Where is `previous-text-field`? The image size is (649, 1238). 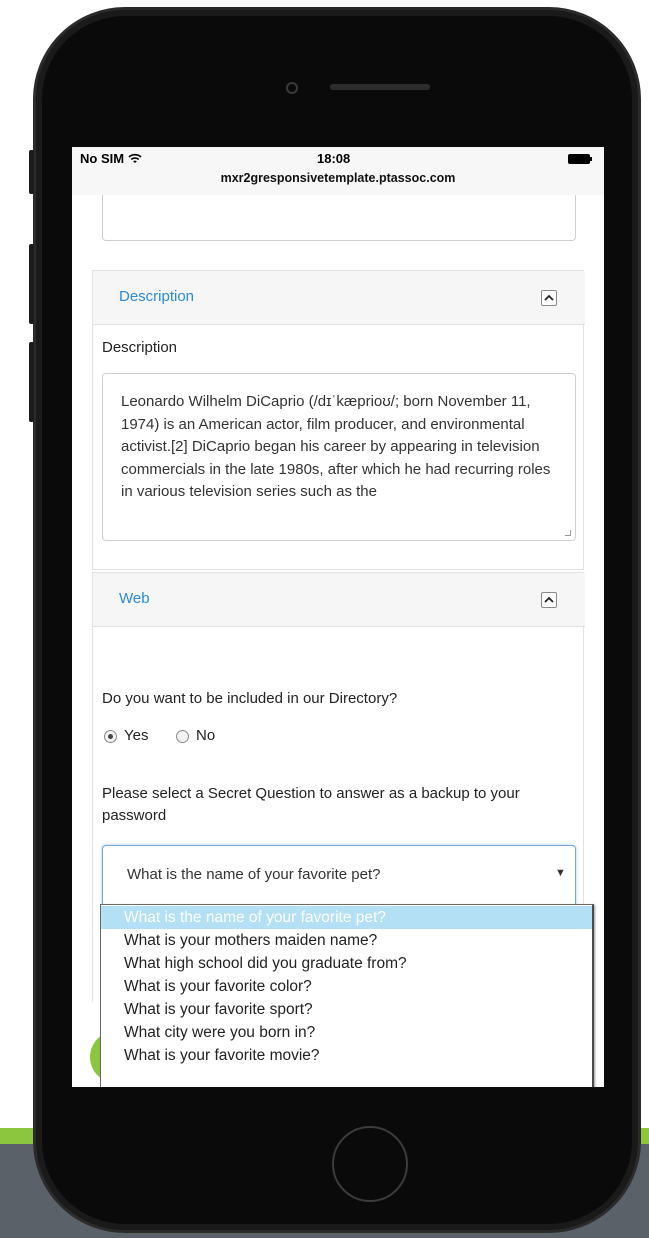 previous-text-field is located at coordinates (339, 218).